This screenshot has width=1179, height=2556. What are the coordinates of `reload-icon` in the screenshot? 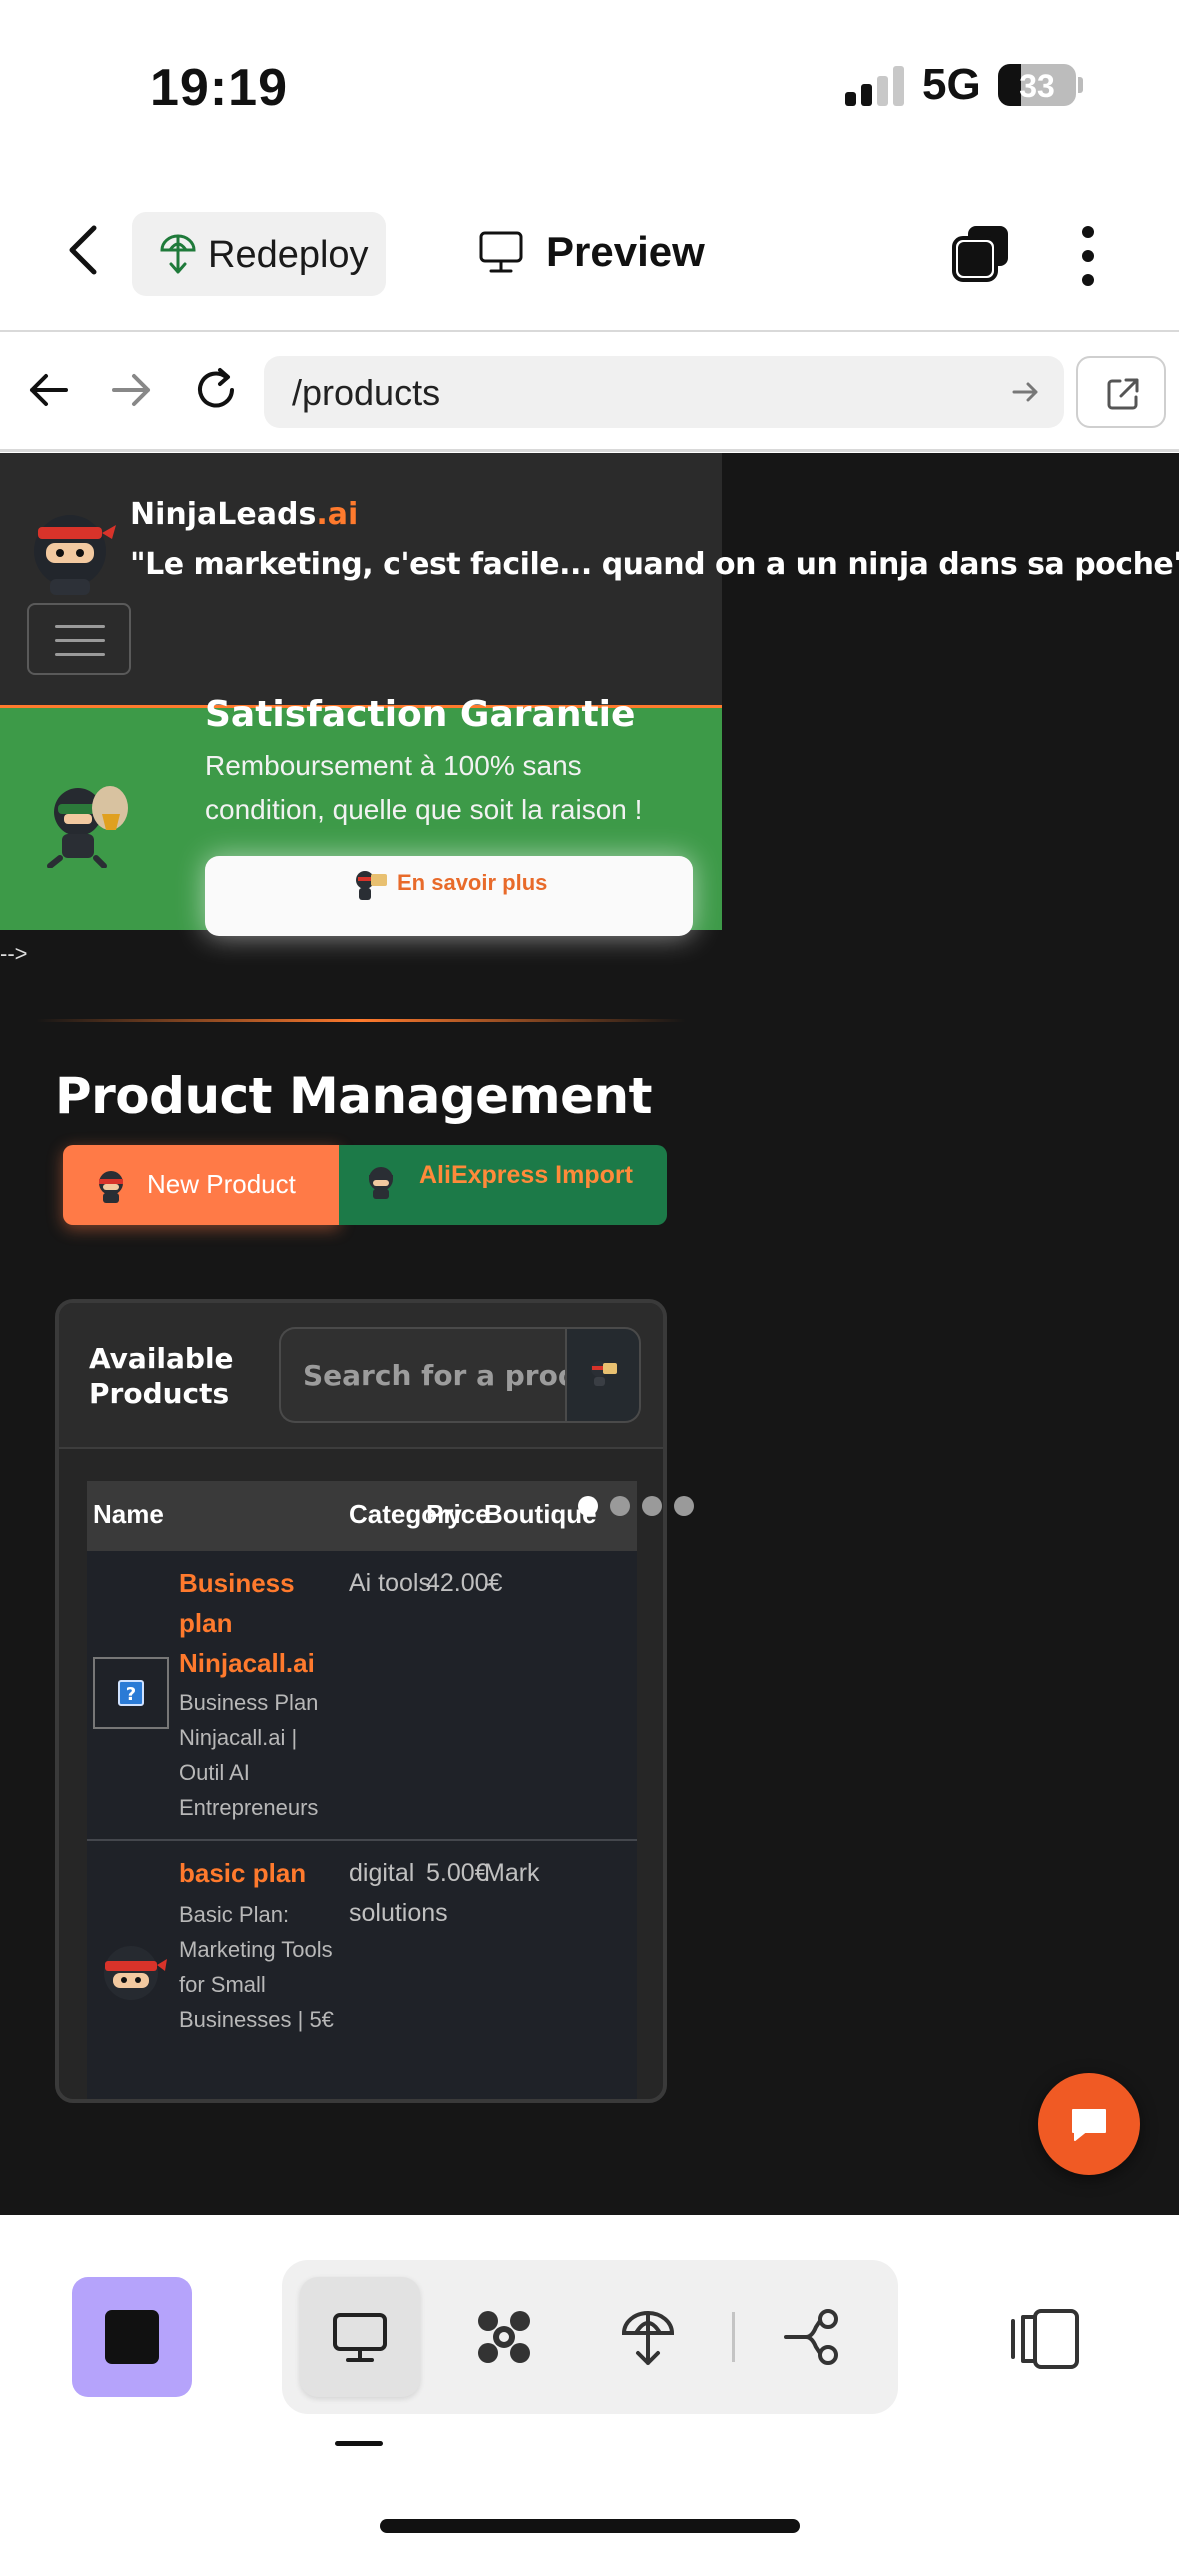 It's located at (216, 390).